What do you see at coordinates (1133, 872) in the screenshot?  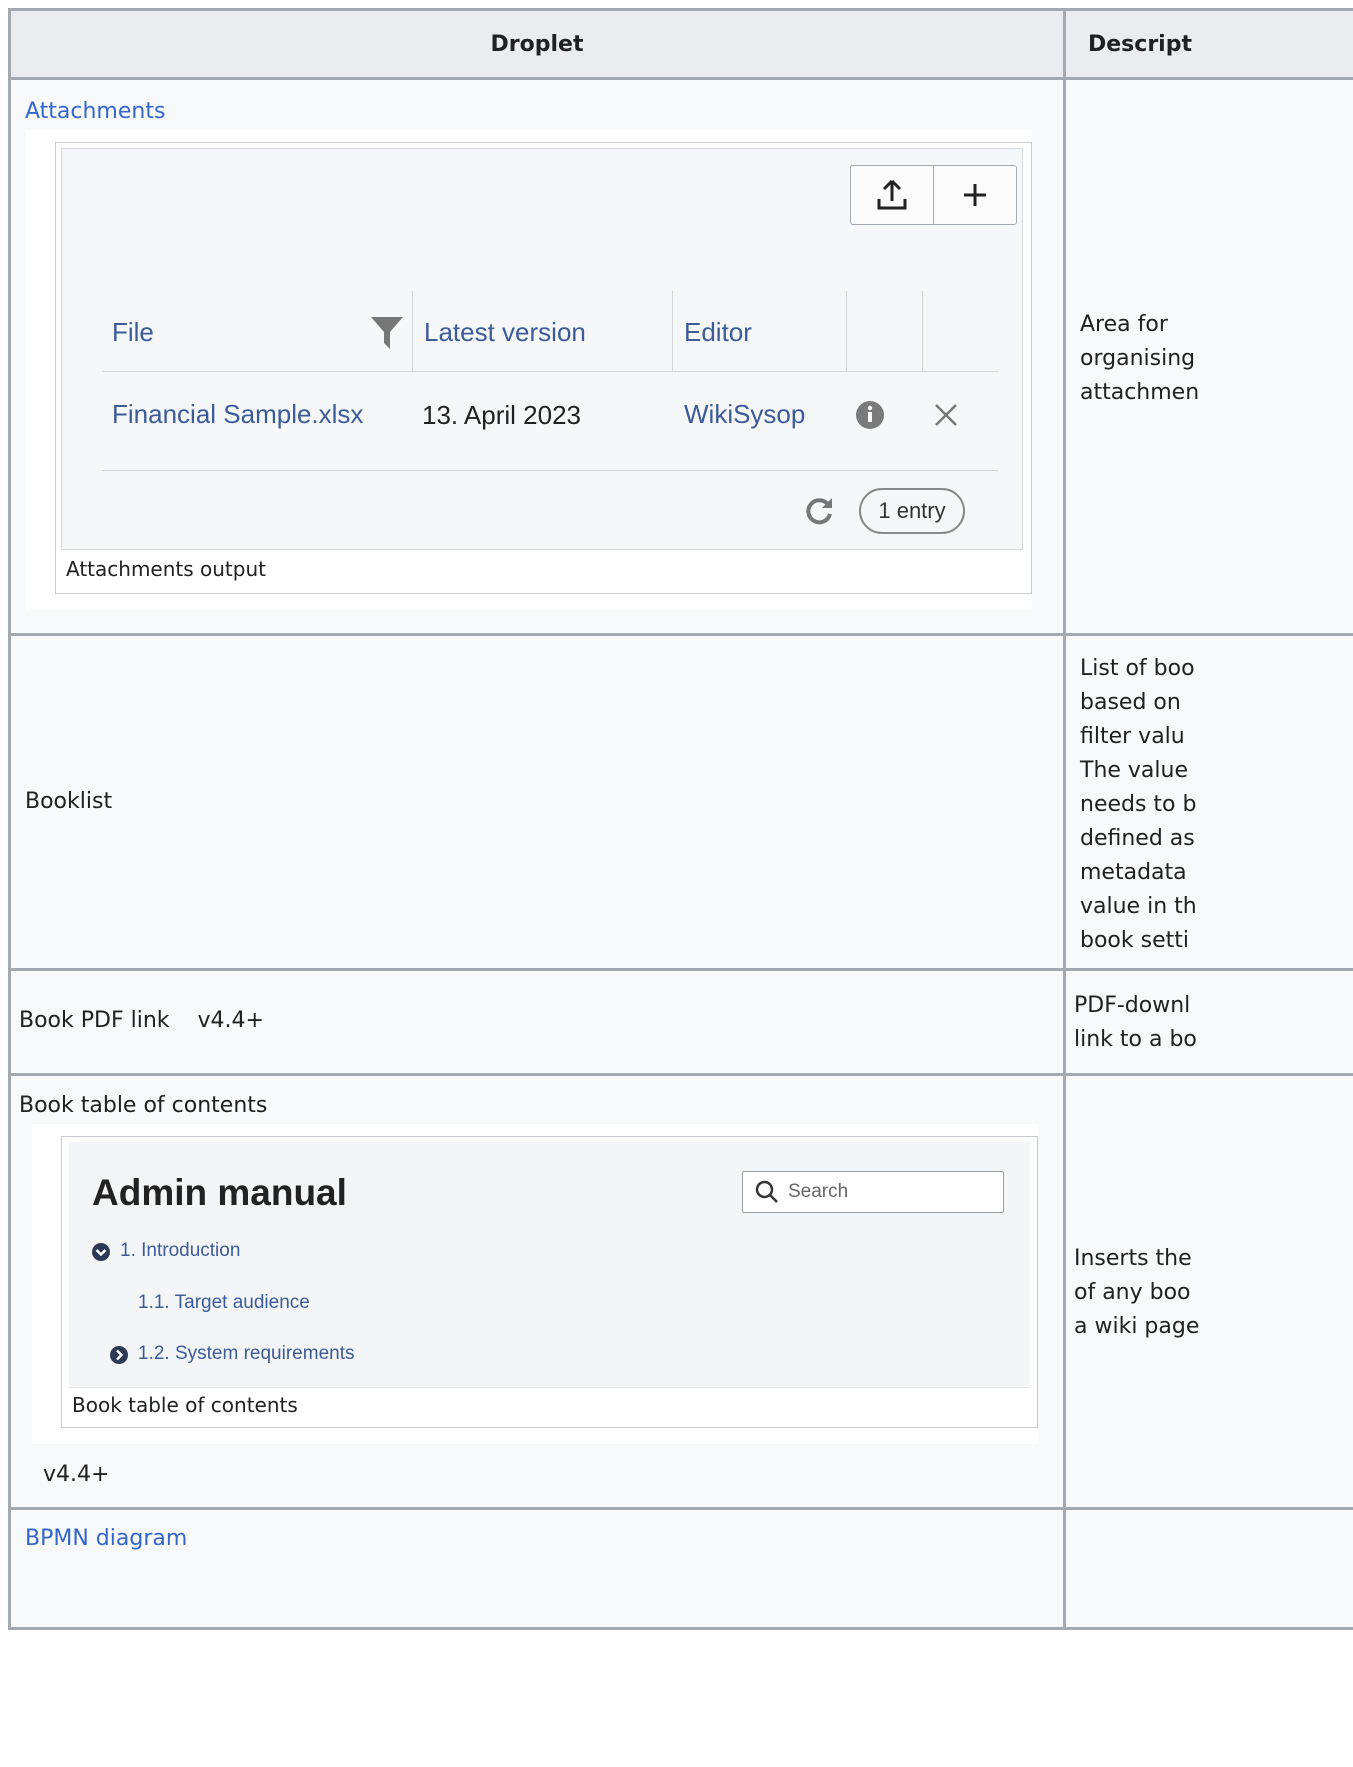 I see `description-line: metadata` at bounding box center [1133, 872].